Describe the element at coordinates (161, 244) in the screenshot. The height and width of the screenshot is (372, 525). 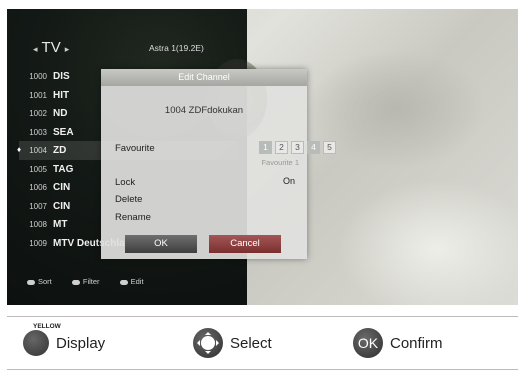
I see `ok-button: OK` at that location.